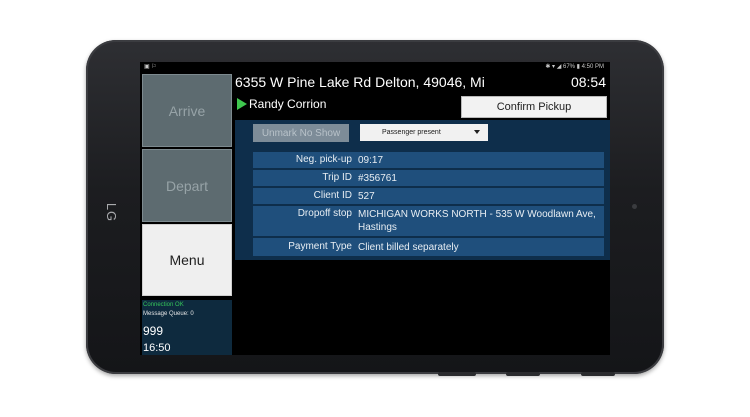  Describe the element at coordinates (360, 82) in the screenshot. I see `pickup-address: 6355 W Pine Lake Rd Delton, 49046, Mi` at that location.